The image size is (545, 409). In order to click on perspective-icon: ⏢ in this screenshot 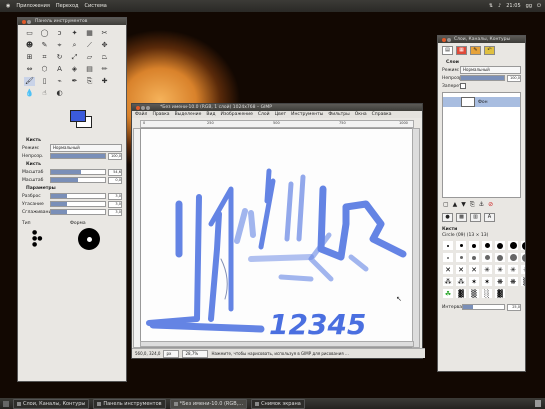, I will do `click(104, 57)`.